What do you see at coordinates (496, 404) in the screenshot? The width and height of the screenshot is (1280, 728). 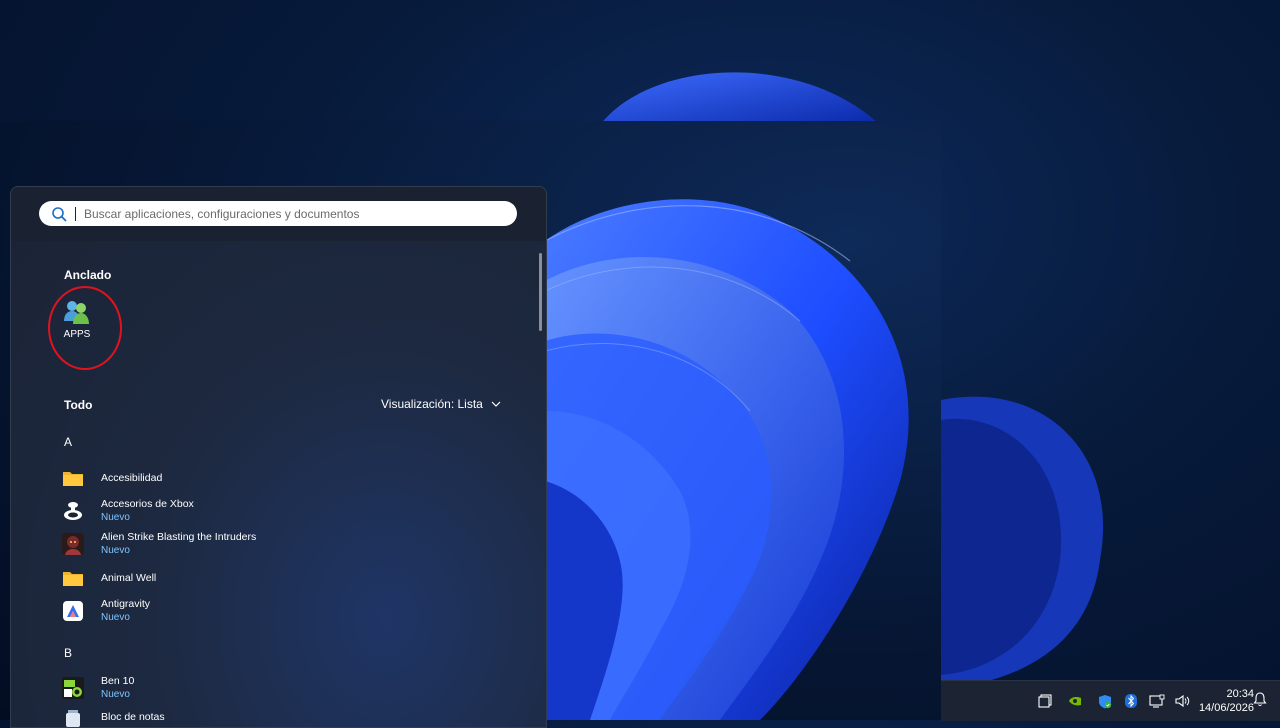 I see `chevron-down-icon` at bounding box center [496, 404].